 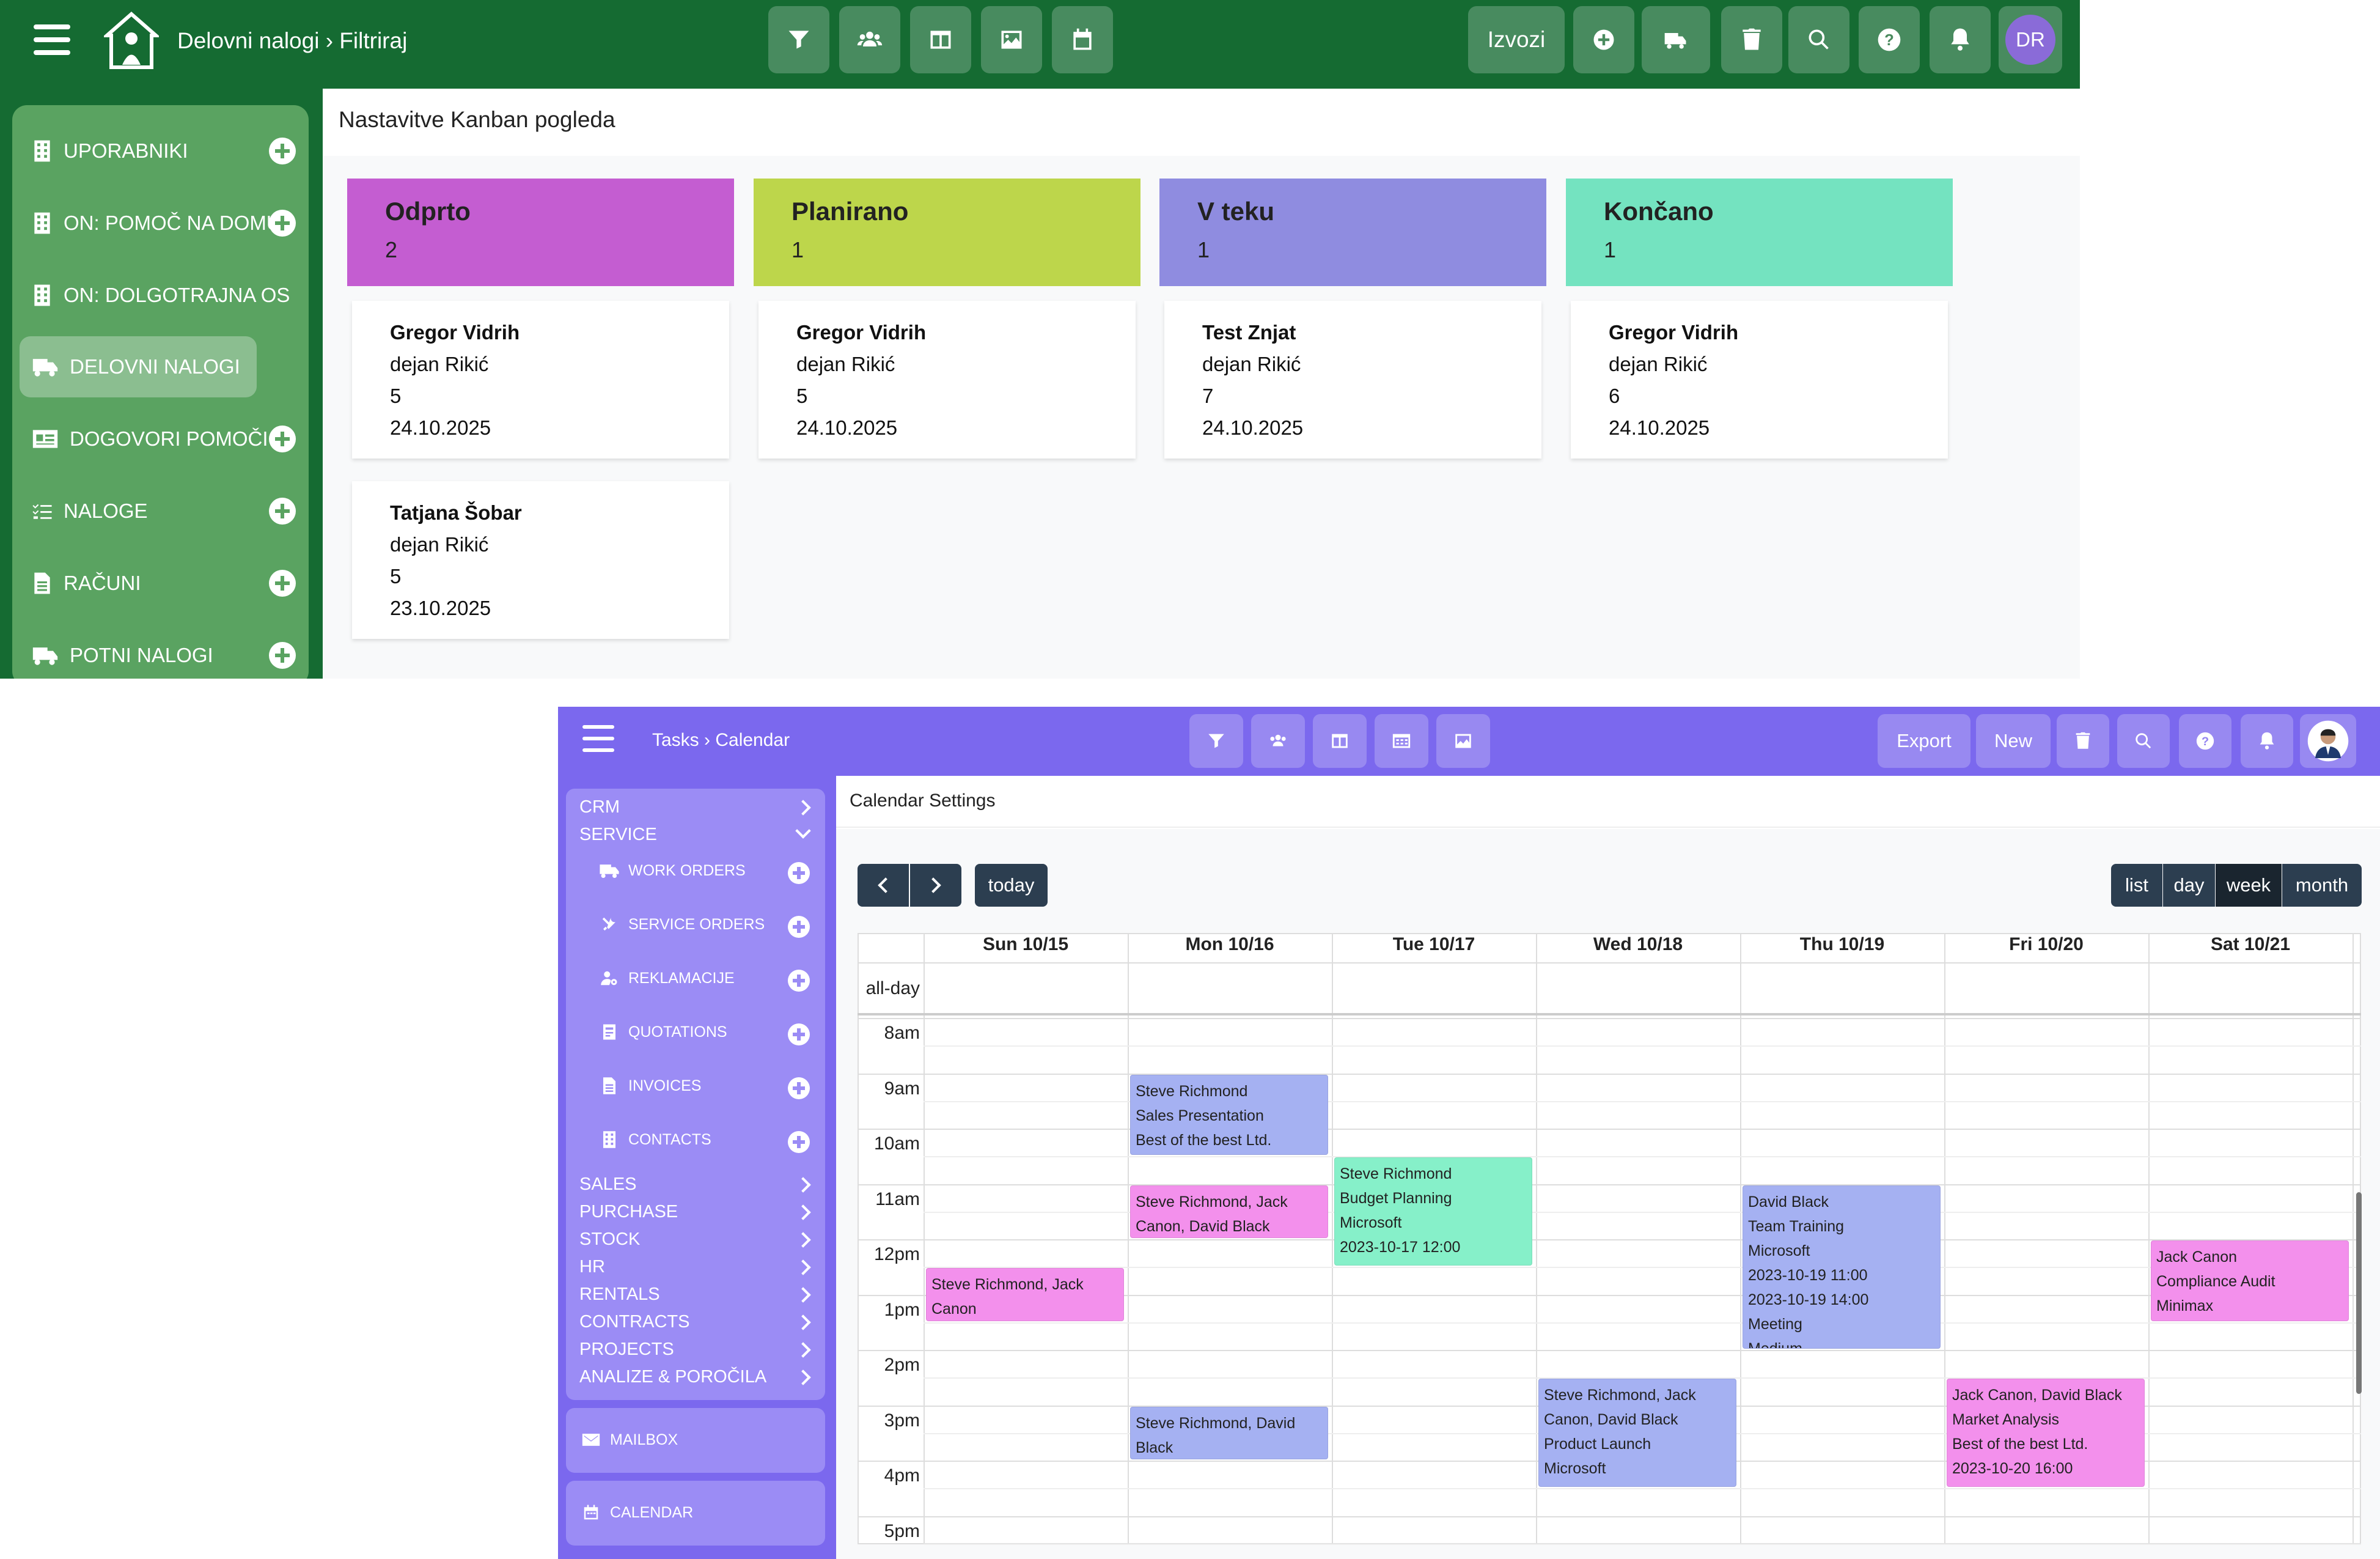 I want to click on menu-projects: PROJECTS, so click(x=626, y=1350).